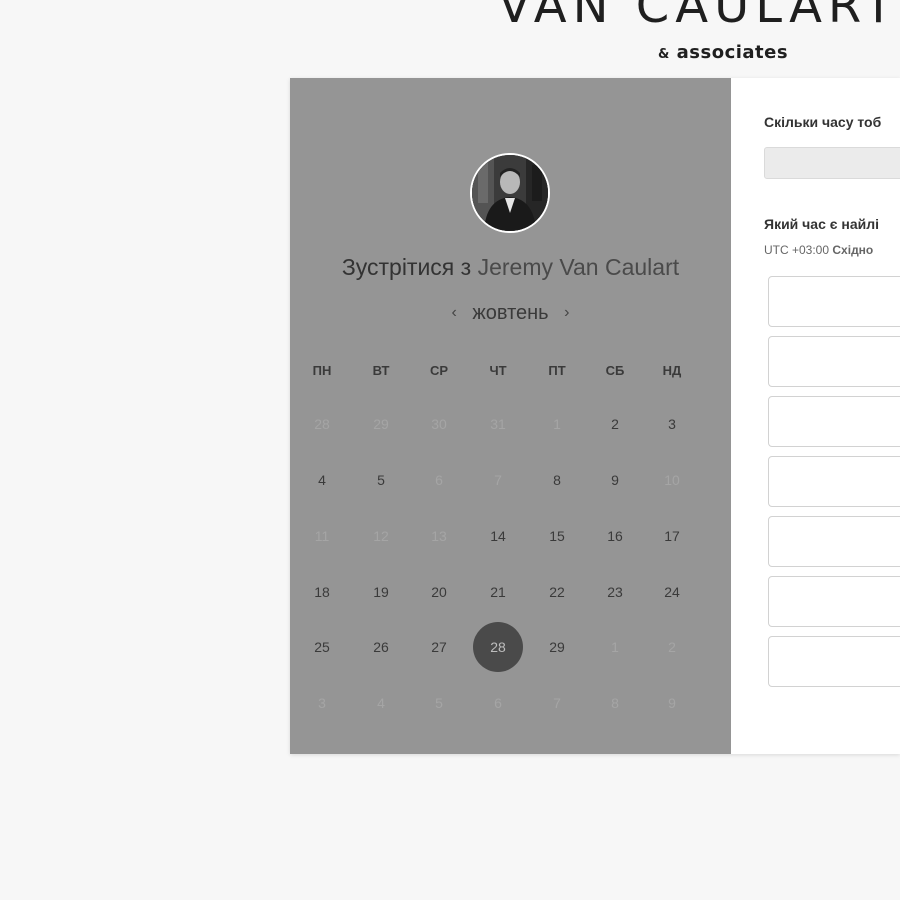  I want to click on calendar-day: 23, so click(615, 592).